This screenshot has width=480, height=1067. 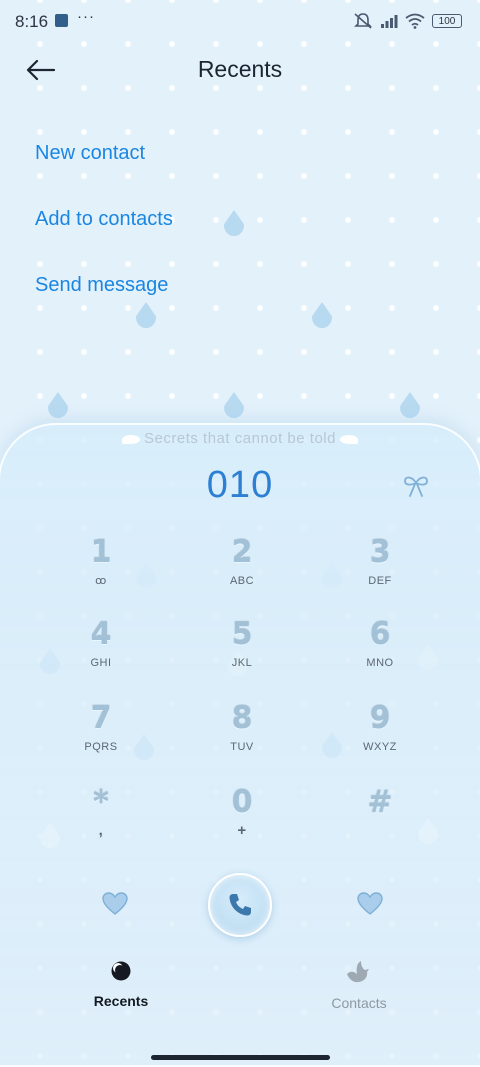 What do you see at coordinates (359, 985) in the screenshot?
I see `tab-contacts: Contacts` at bounding box center [359, 985].